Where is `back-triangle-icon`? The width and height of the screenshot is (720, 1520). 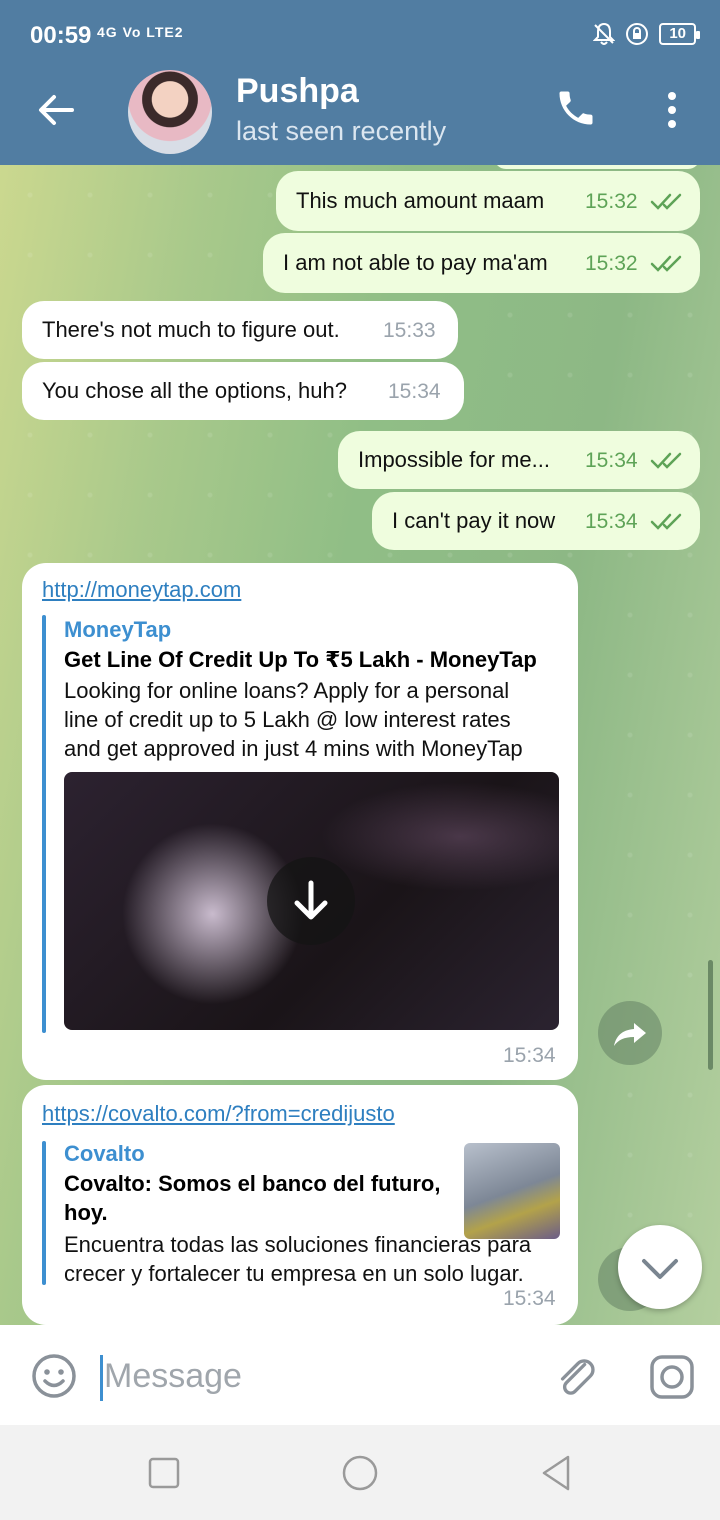
back-triangle-icon is located at coordinates (556, 1473).